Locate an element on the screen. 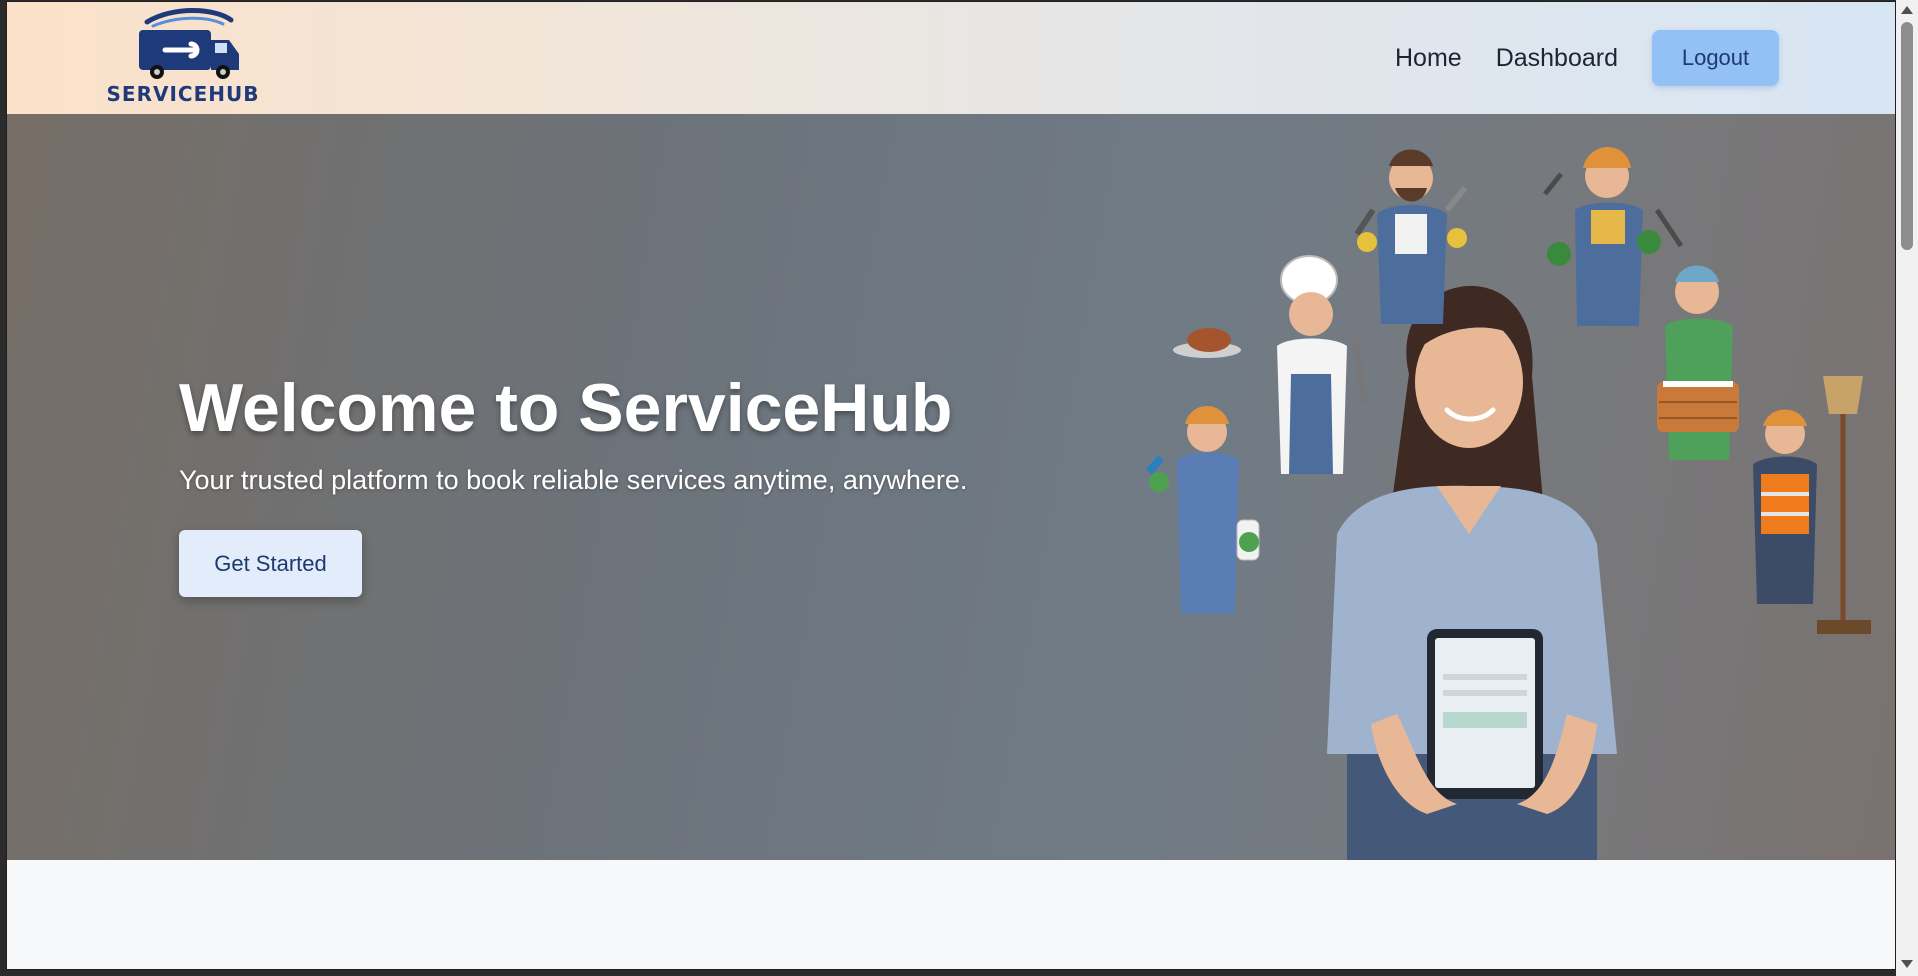  gardener-figure is located at coordinates (1613, 236).